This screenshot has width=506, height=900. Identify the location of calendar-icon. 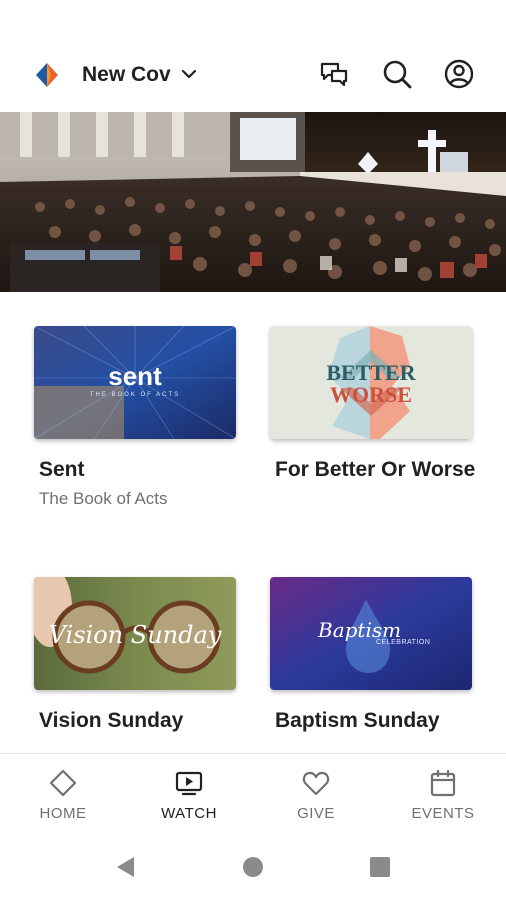
(443, 783).